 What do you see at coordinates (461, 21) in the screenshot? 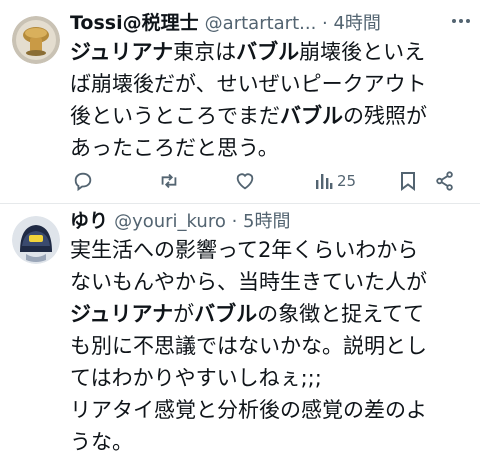
I see `more-options-icon` at bounding box center [461, 21].